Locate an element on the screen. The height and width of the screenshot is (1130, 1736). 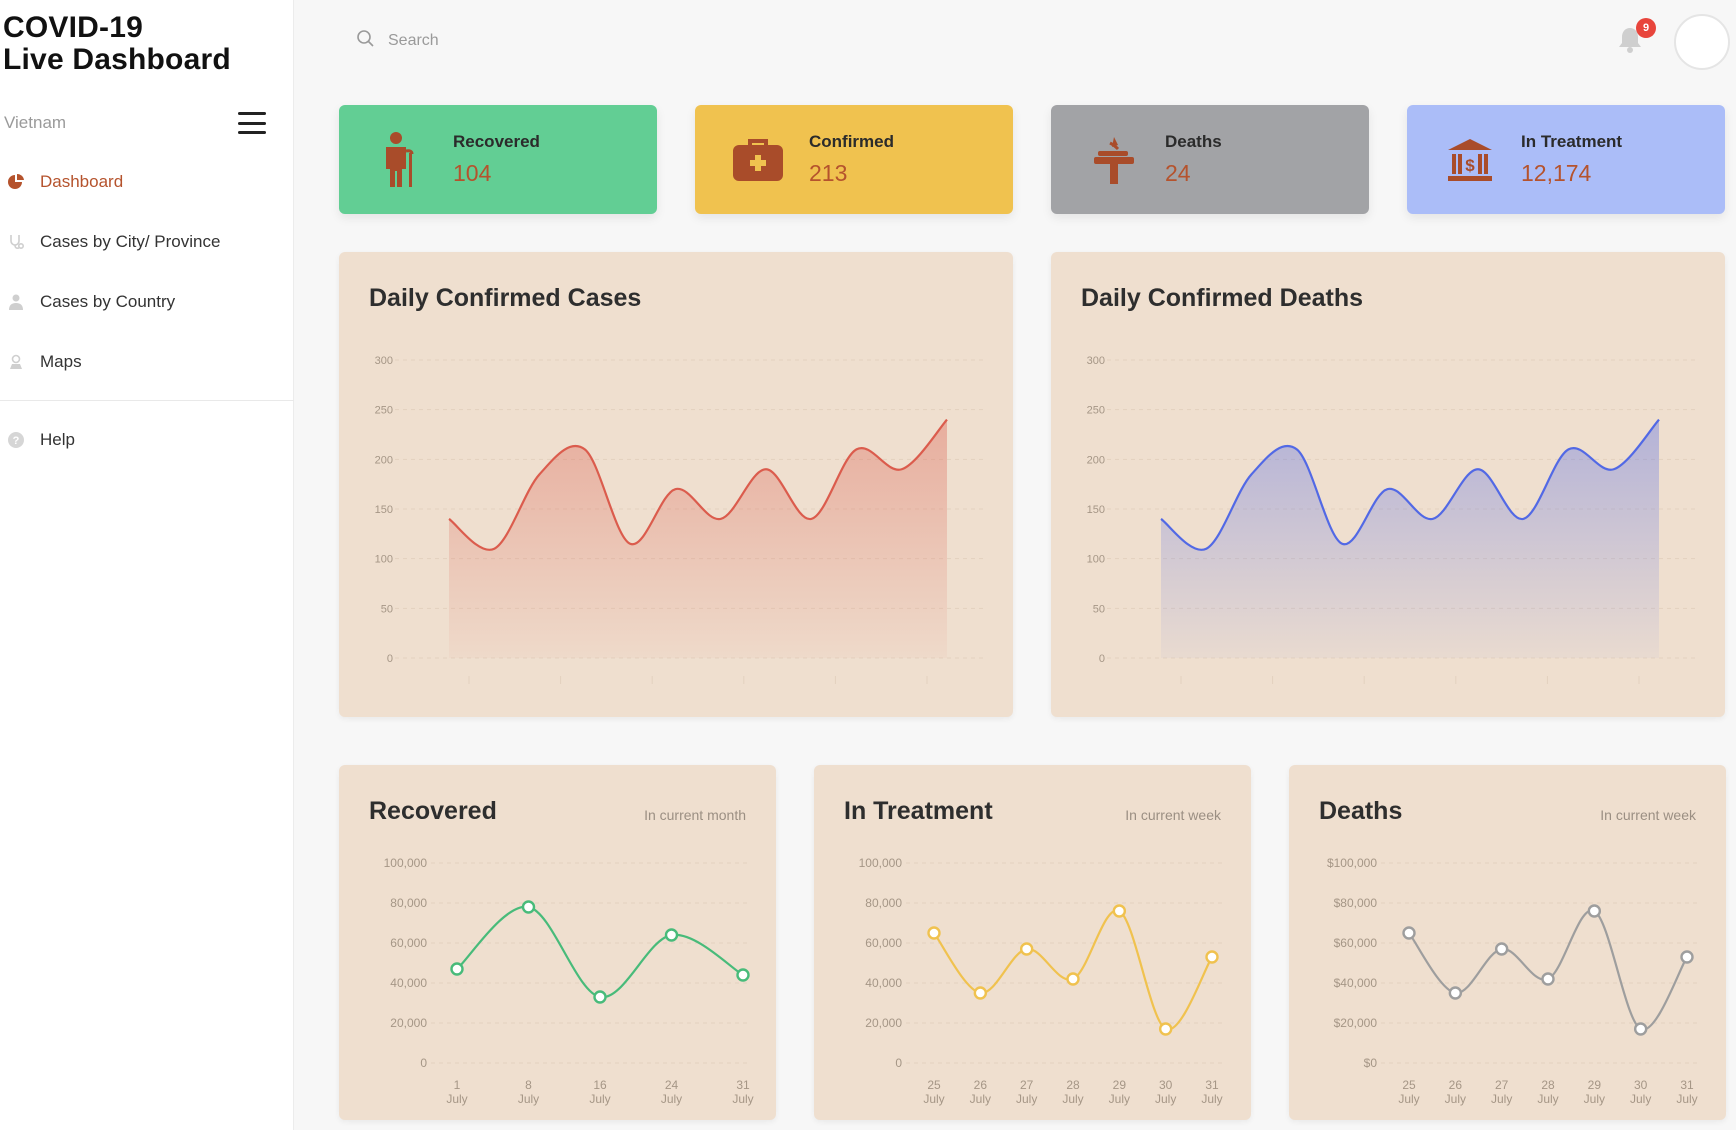
x-tick-label: 16 is located at coordinates (600, 1085).